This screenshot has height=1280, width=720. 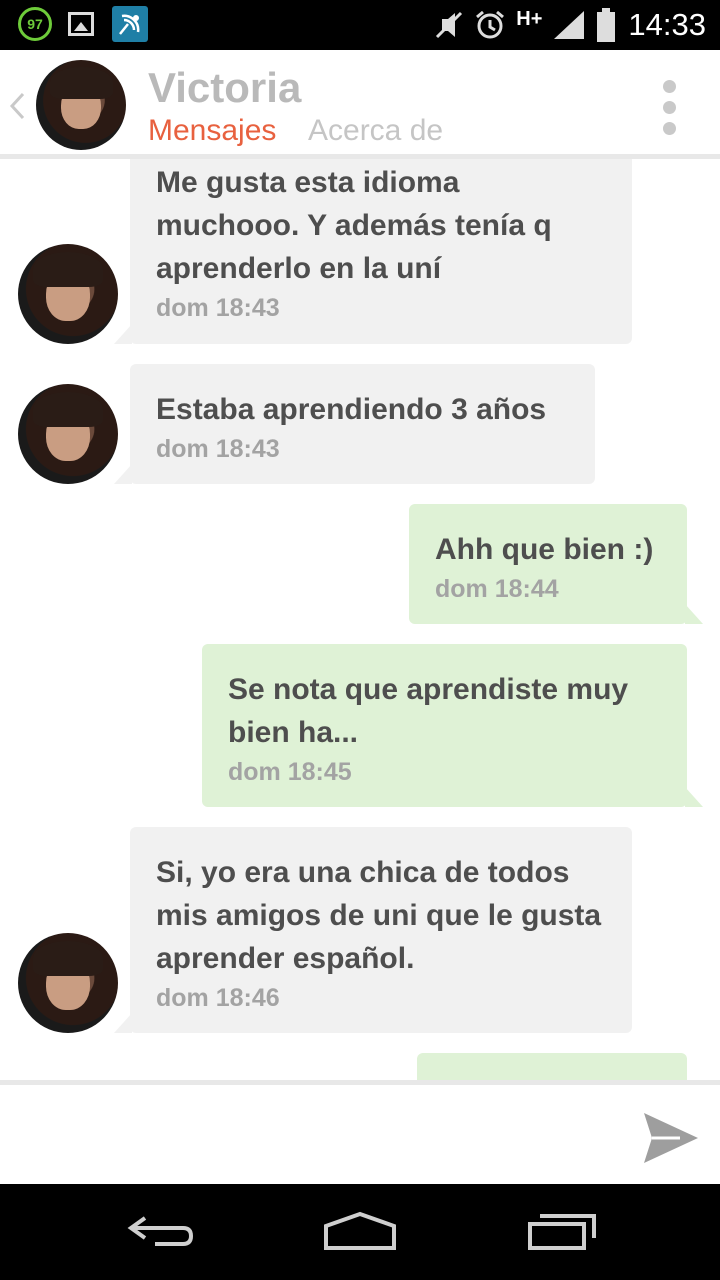 What do you see at coordinates (212, 131) in the screenshot?
I see `tab-messages: Mensajes` at bounding box center [212, 131].